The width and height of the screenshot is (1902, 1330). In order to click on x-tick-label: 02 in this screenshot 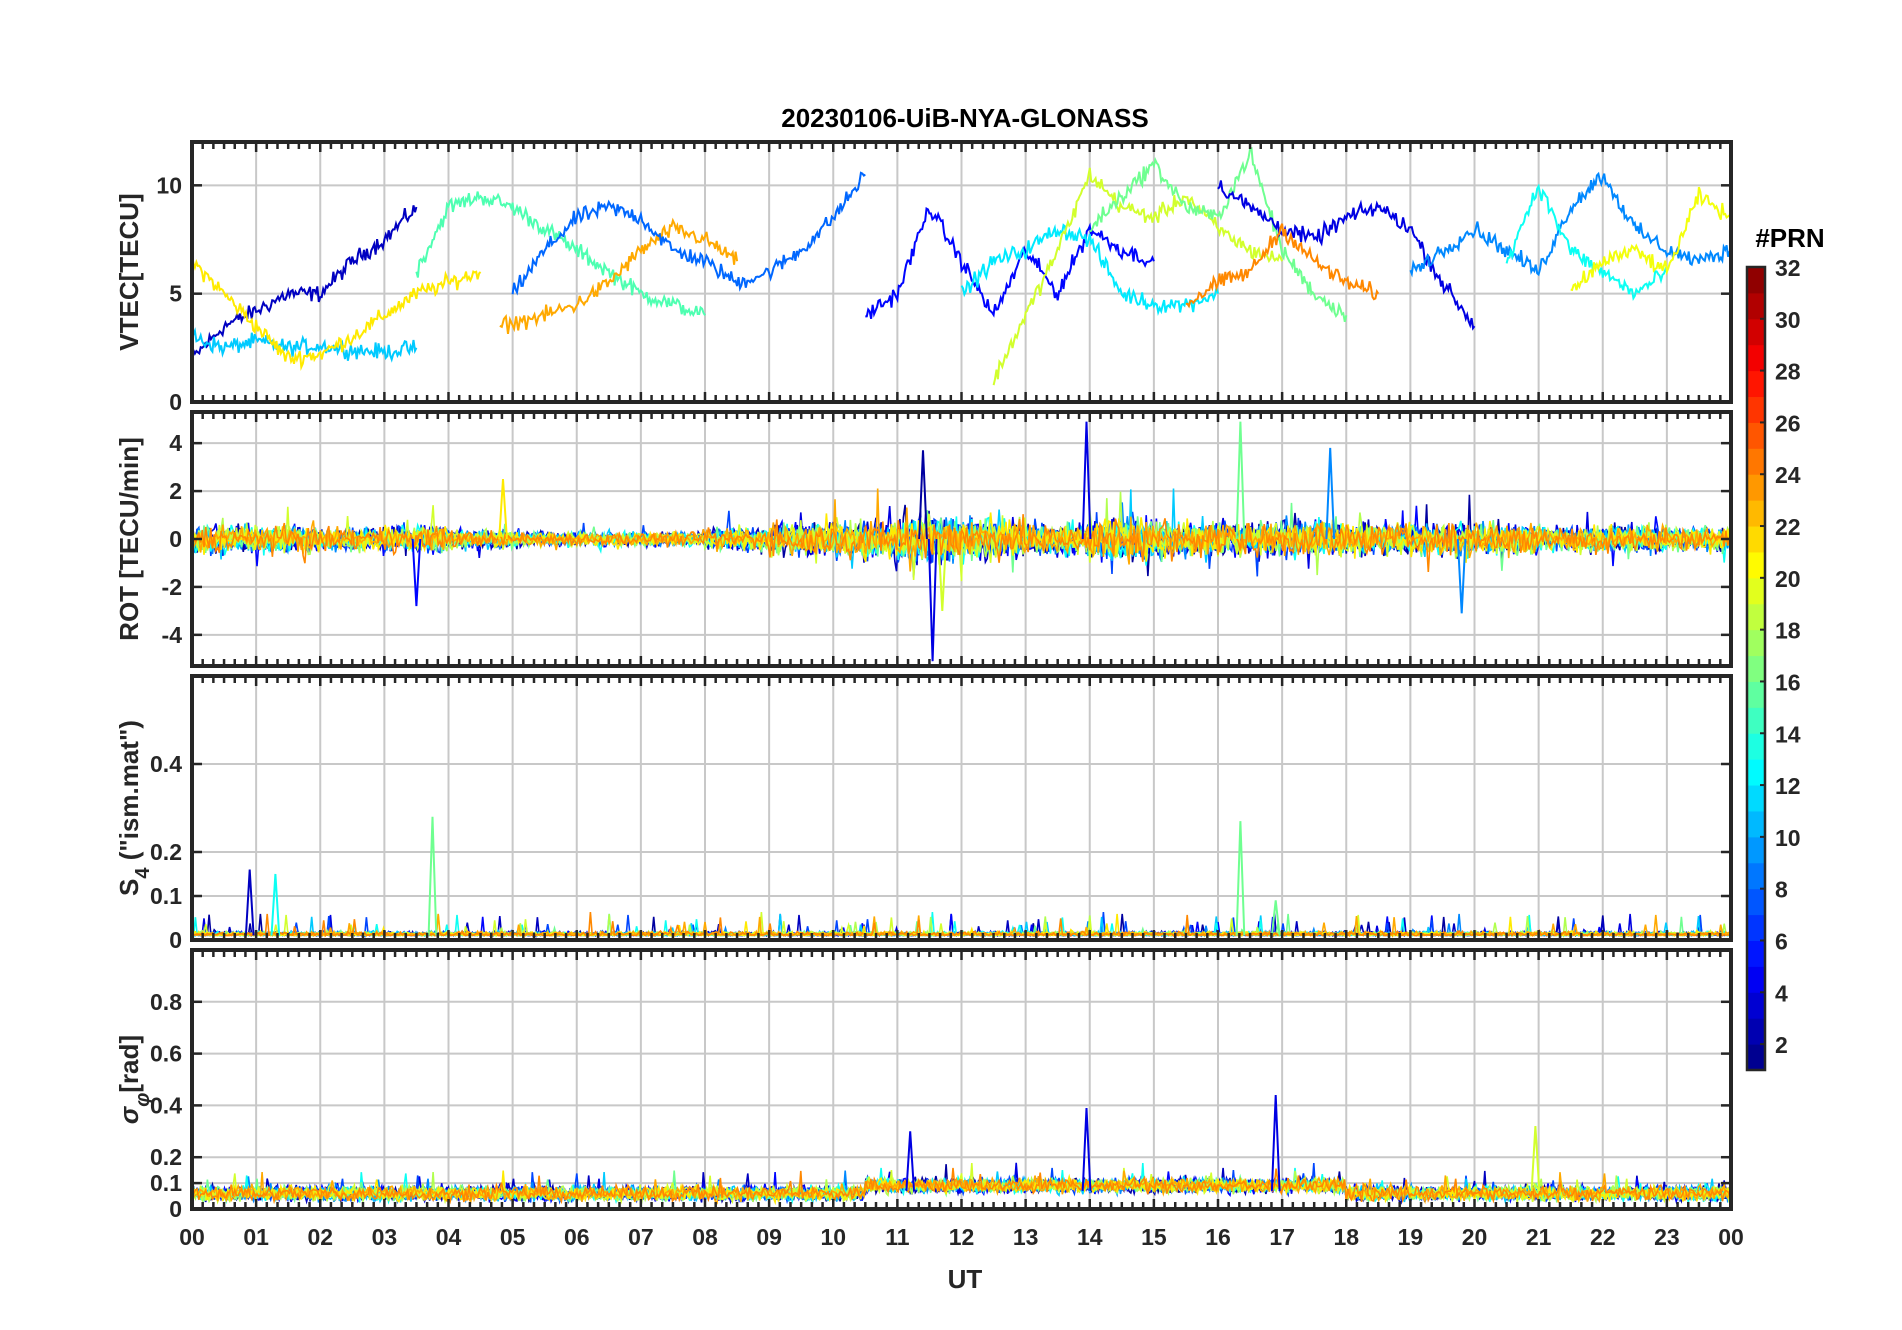, I will do `click(320, 1237)`.